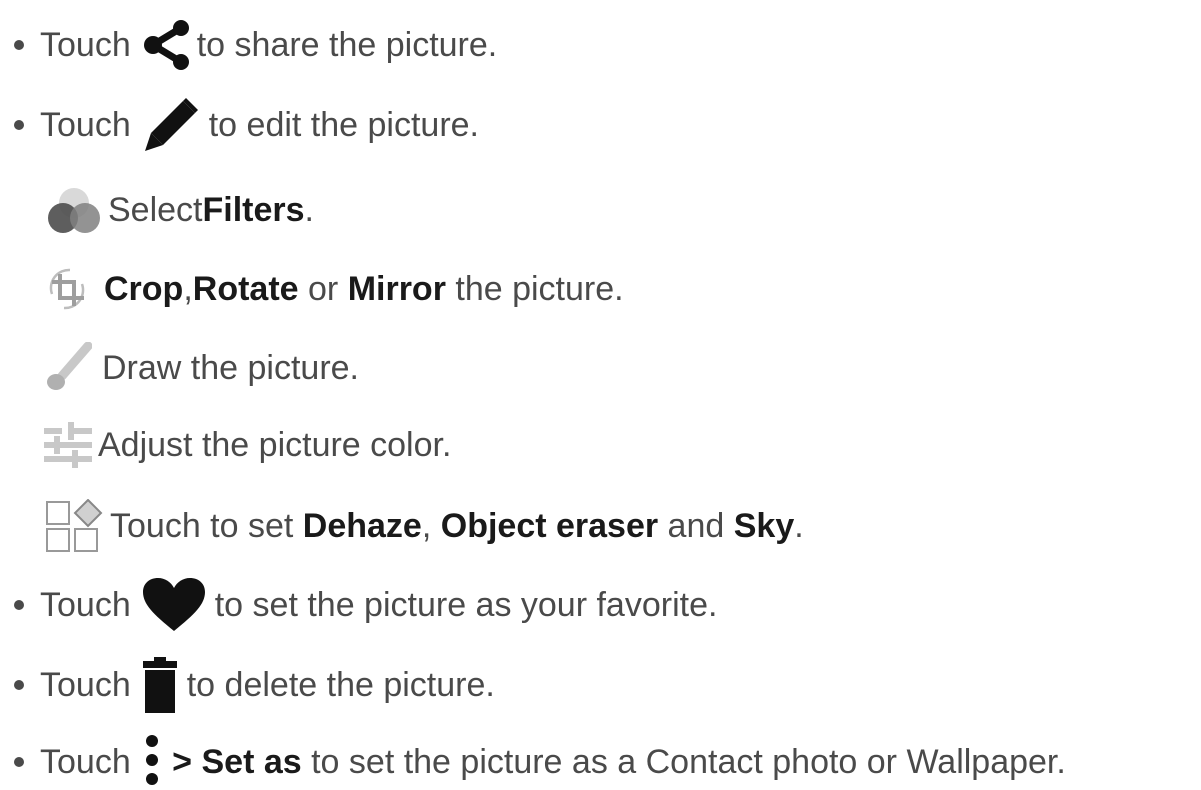  Describe the element at coordinates (74, 210) in the screenshot. I see `filters-icon` at that location.